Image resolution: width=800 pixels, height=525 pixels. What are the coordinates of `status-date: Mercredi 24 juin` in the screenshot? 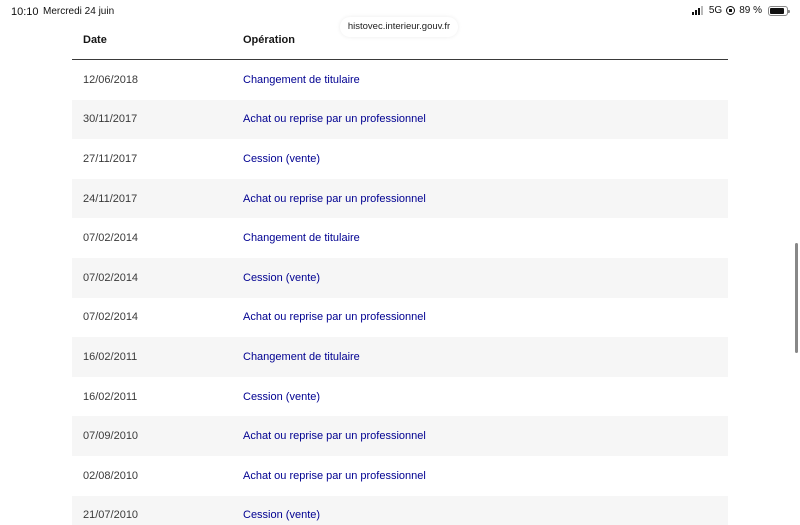 It's located at (79, 11).